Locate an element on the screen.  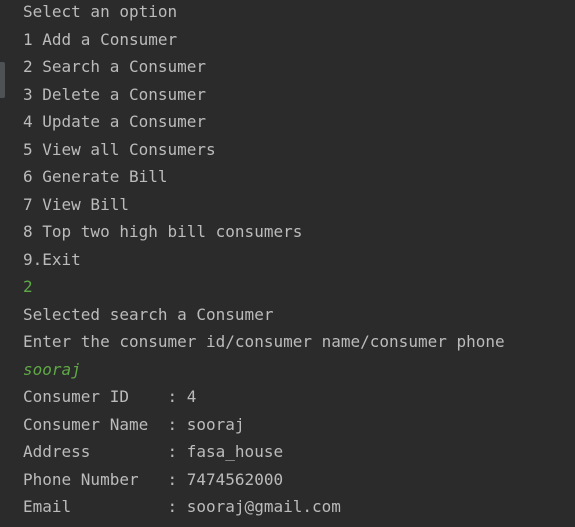
menu-item-delete: 3 Delete a Consumer is located at coordinates (115, 94).